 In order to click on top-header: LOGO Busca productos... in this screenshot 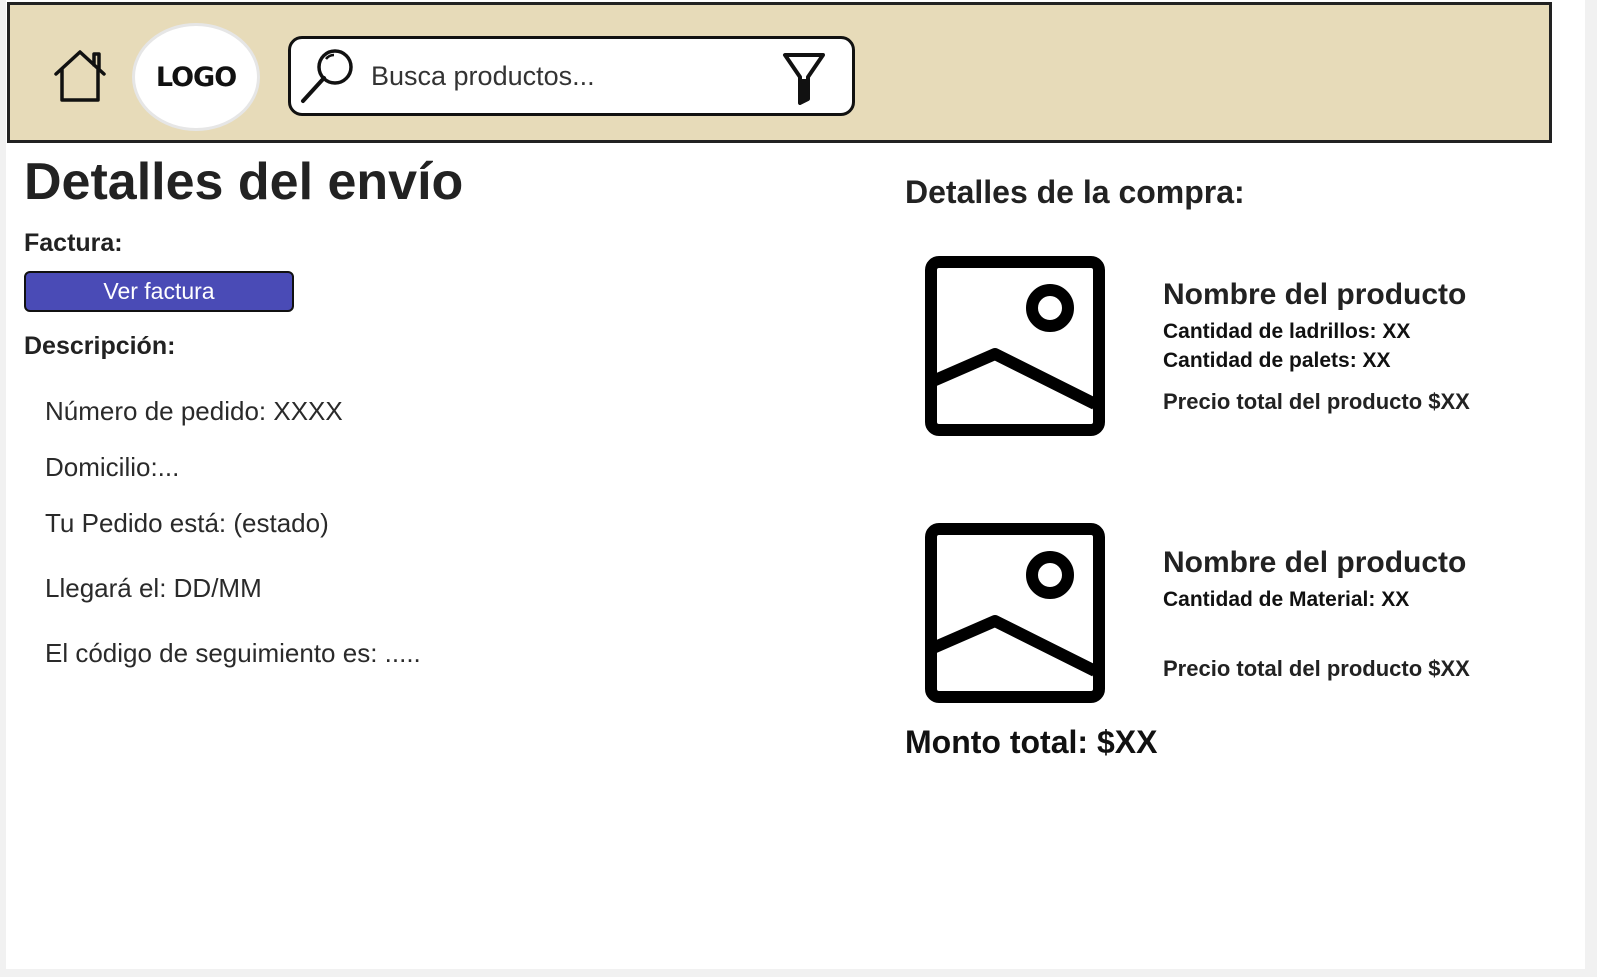, I will do `click(779, 72)`.